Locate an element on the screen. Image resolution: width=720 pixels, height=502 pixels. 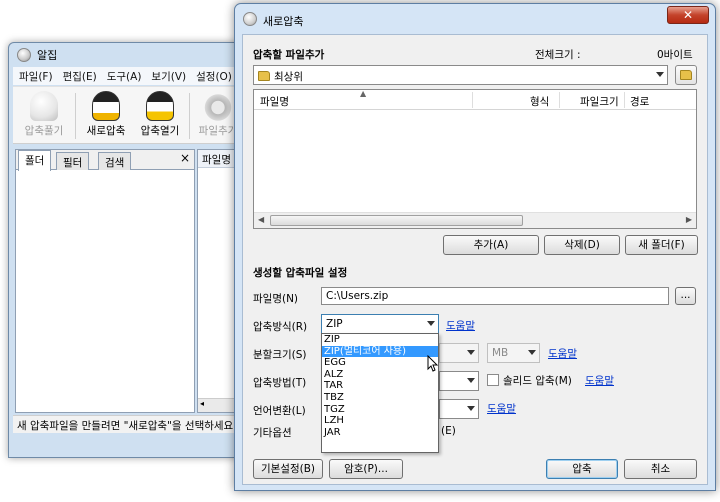
method-value: ZIP is located at coordinates (334, 324).